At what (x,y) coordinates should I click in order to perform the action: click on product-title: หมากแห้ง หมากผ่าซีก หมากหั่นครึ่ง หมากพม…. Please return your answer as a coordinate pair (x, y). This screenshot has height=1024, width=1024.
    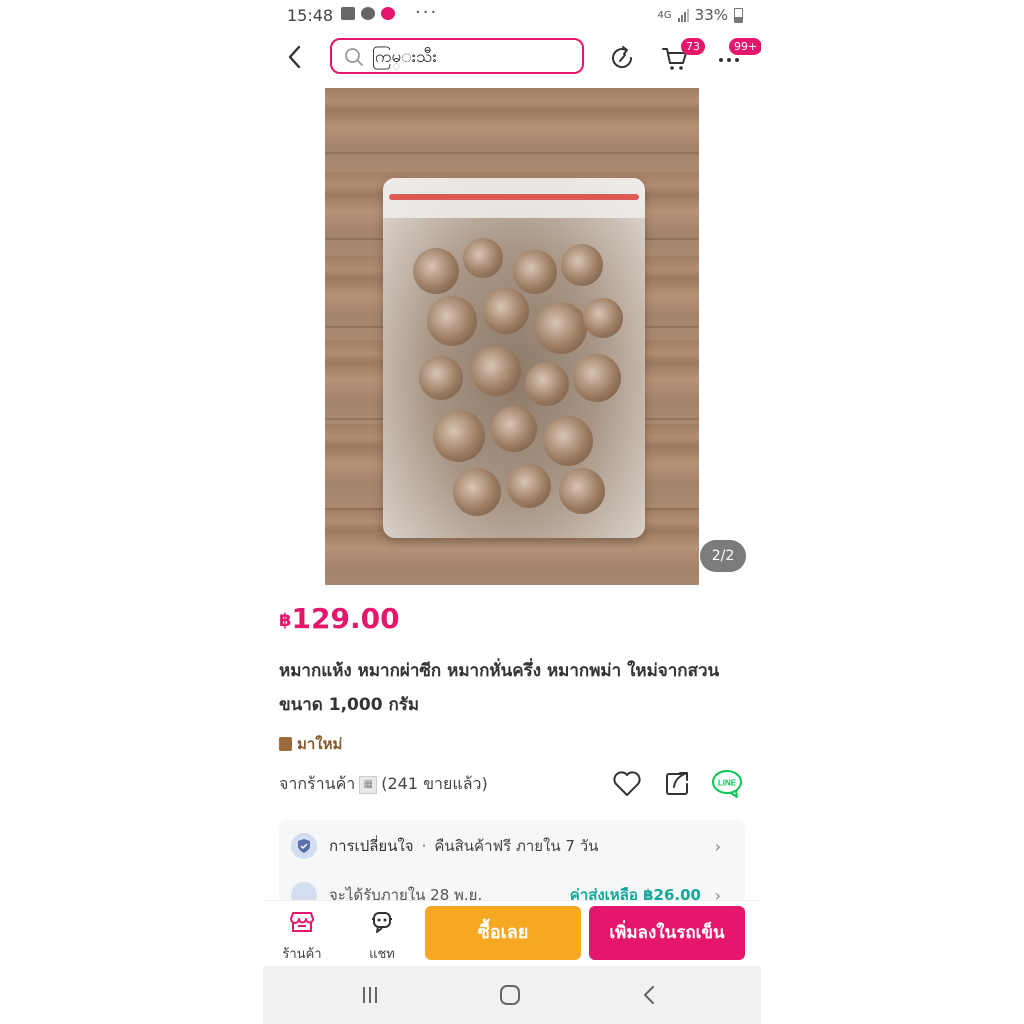
    Looking at the image, I should click on (499, 688).